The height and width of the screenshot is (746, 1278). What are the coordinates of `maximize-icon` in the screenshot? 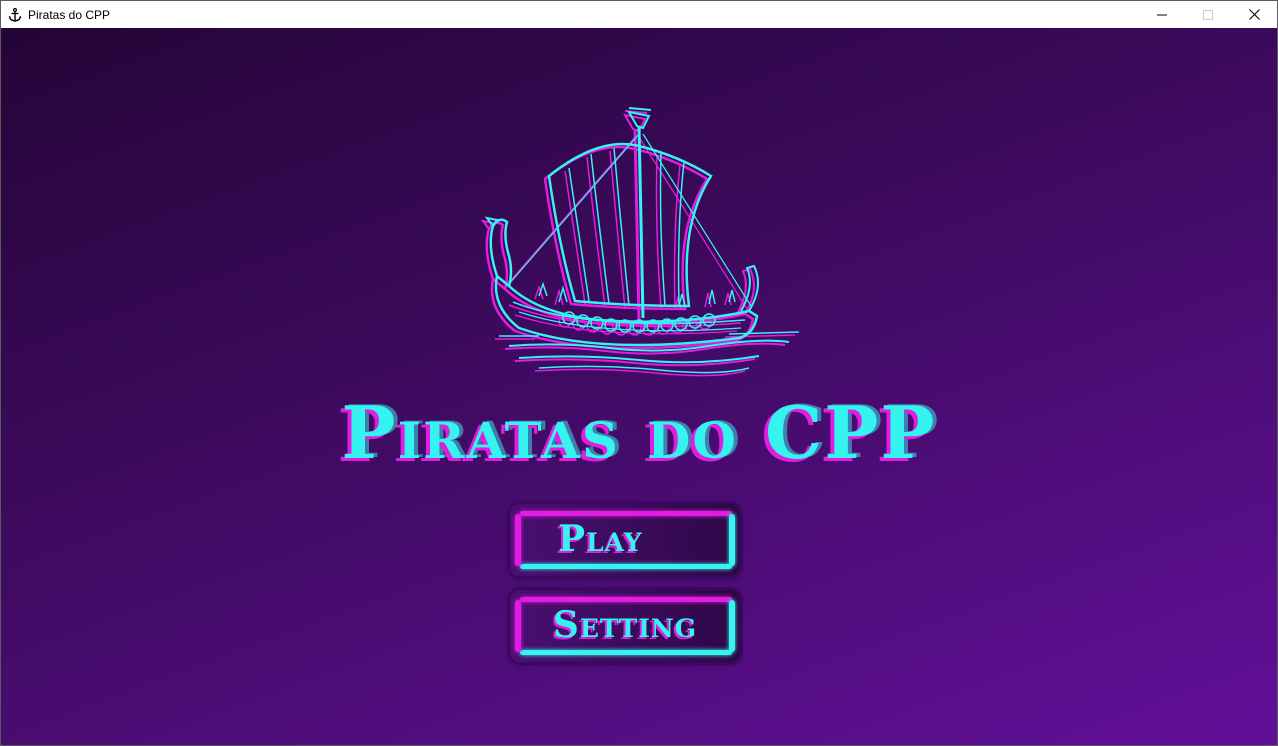 It's located at (1208, 14).